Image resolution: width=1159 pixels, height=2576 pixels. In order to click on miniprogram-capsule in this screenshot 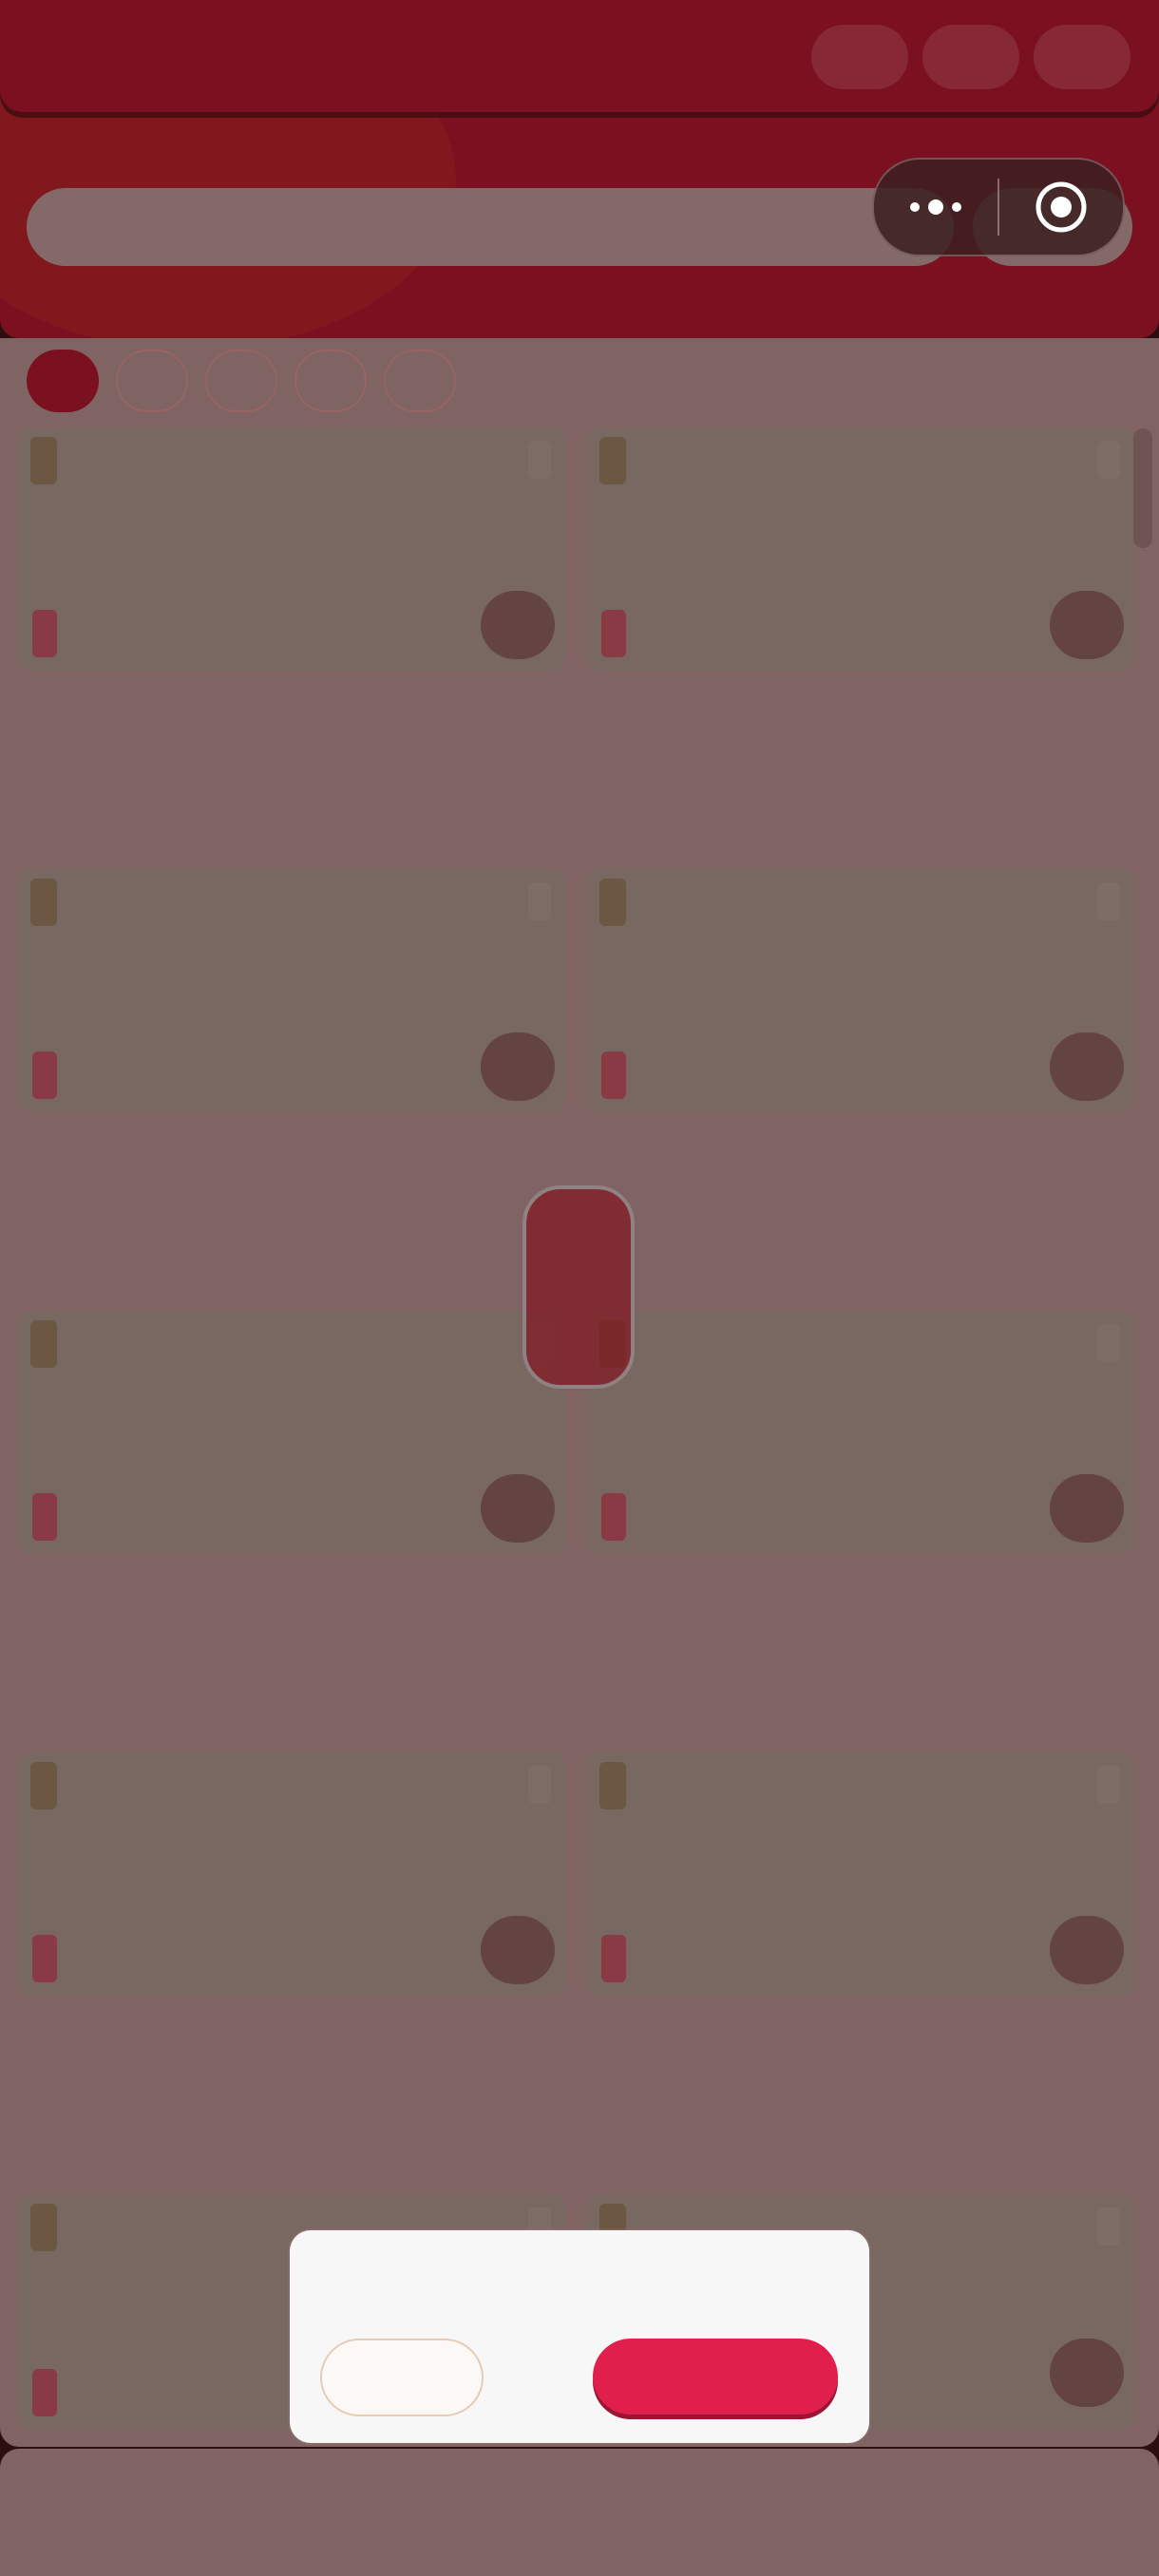, I will do `click(998, 207)`.